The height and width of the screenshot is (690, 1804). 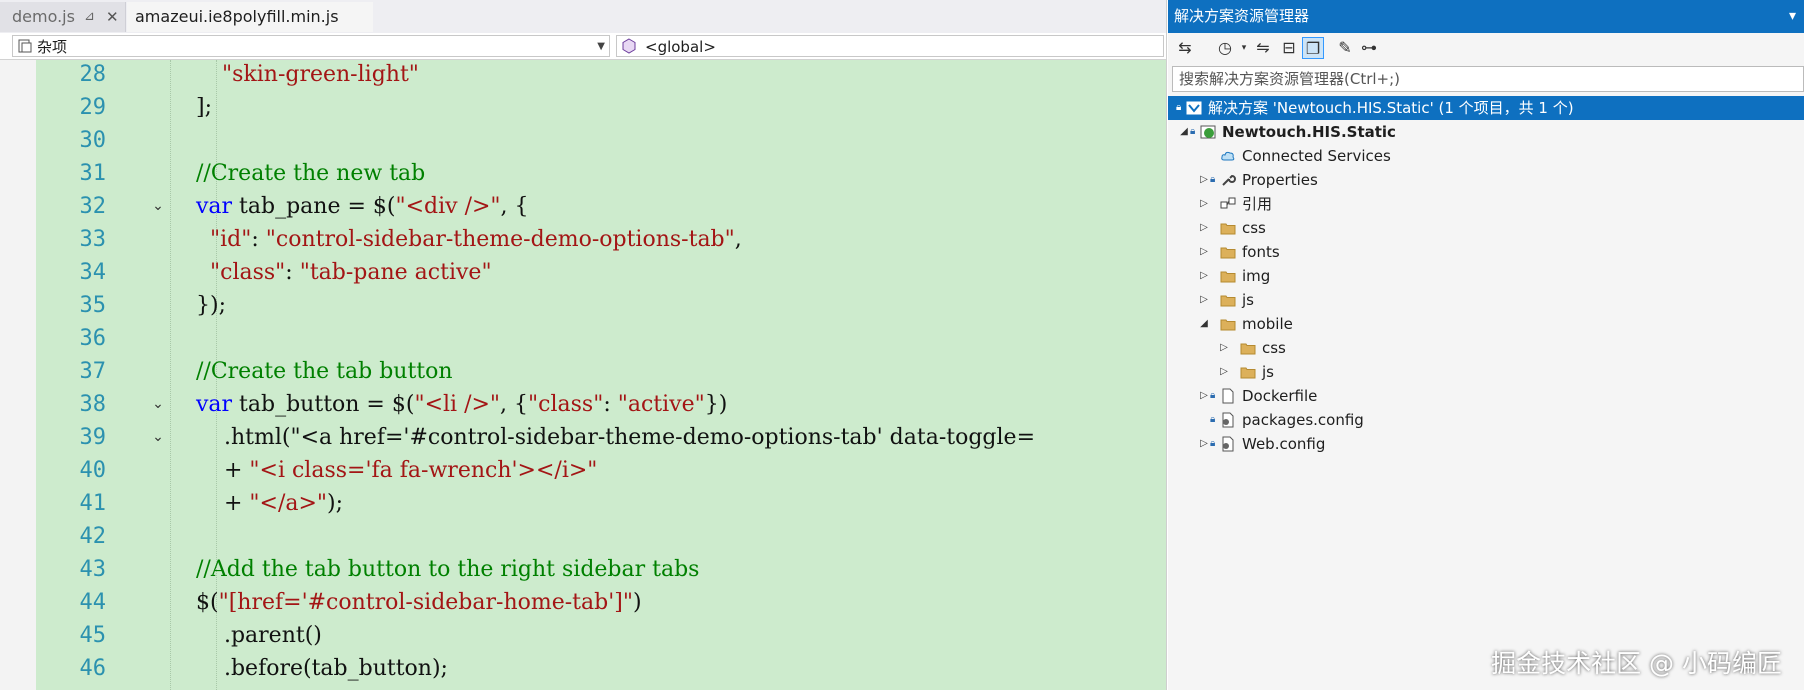 I want to click on code-line: 36, so click(x=583, y=338).